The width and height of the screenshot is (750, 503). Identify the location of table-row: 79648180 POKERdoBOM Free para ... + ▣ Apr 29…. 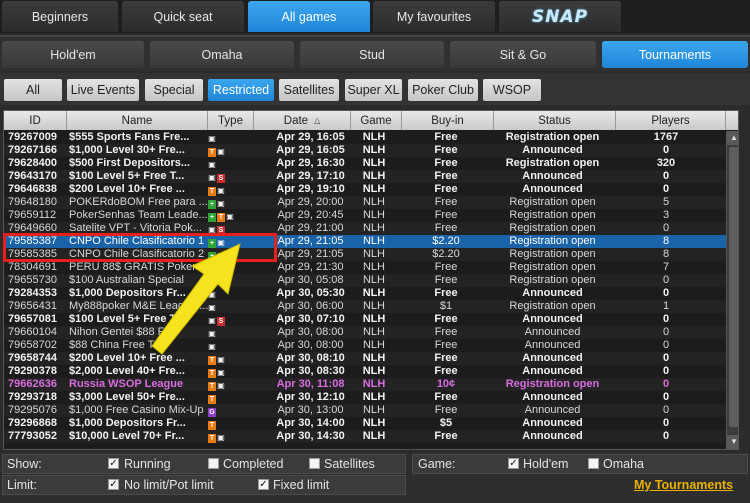
(371, 202).